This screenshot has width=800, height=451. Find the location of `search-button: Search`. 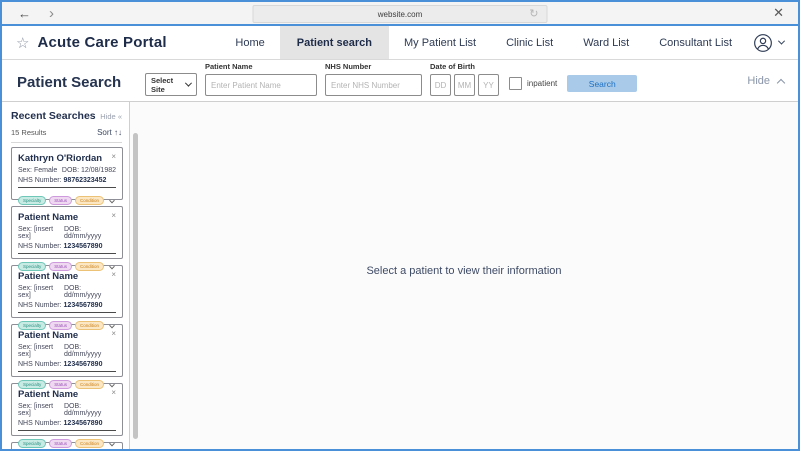

search-button: Search is located at coordinates (602, 83).